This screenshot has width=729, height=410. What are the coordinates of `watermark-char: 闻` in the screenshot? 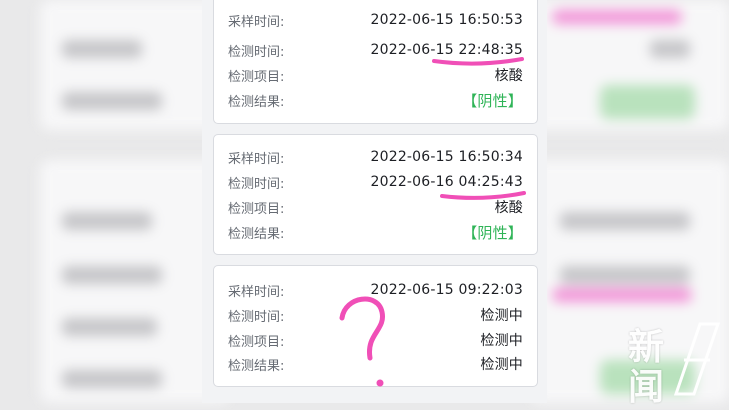 It's located at (646, 387).